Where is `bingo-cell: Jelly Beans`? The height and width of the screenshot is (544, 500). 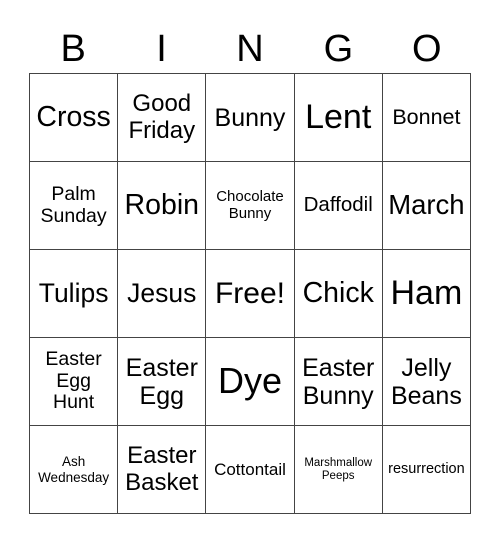 bingo-cell: Jelly Beans is located at coordinates (426, 382).